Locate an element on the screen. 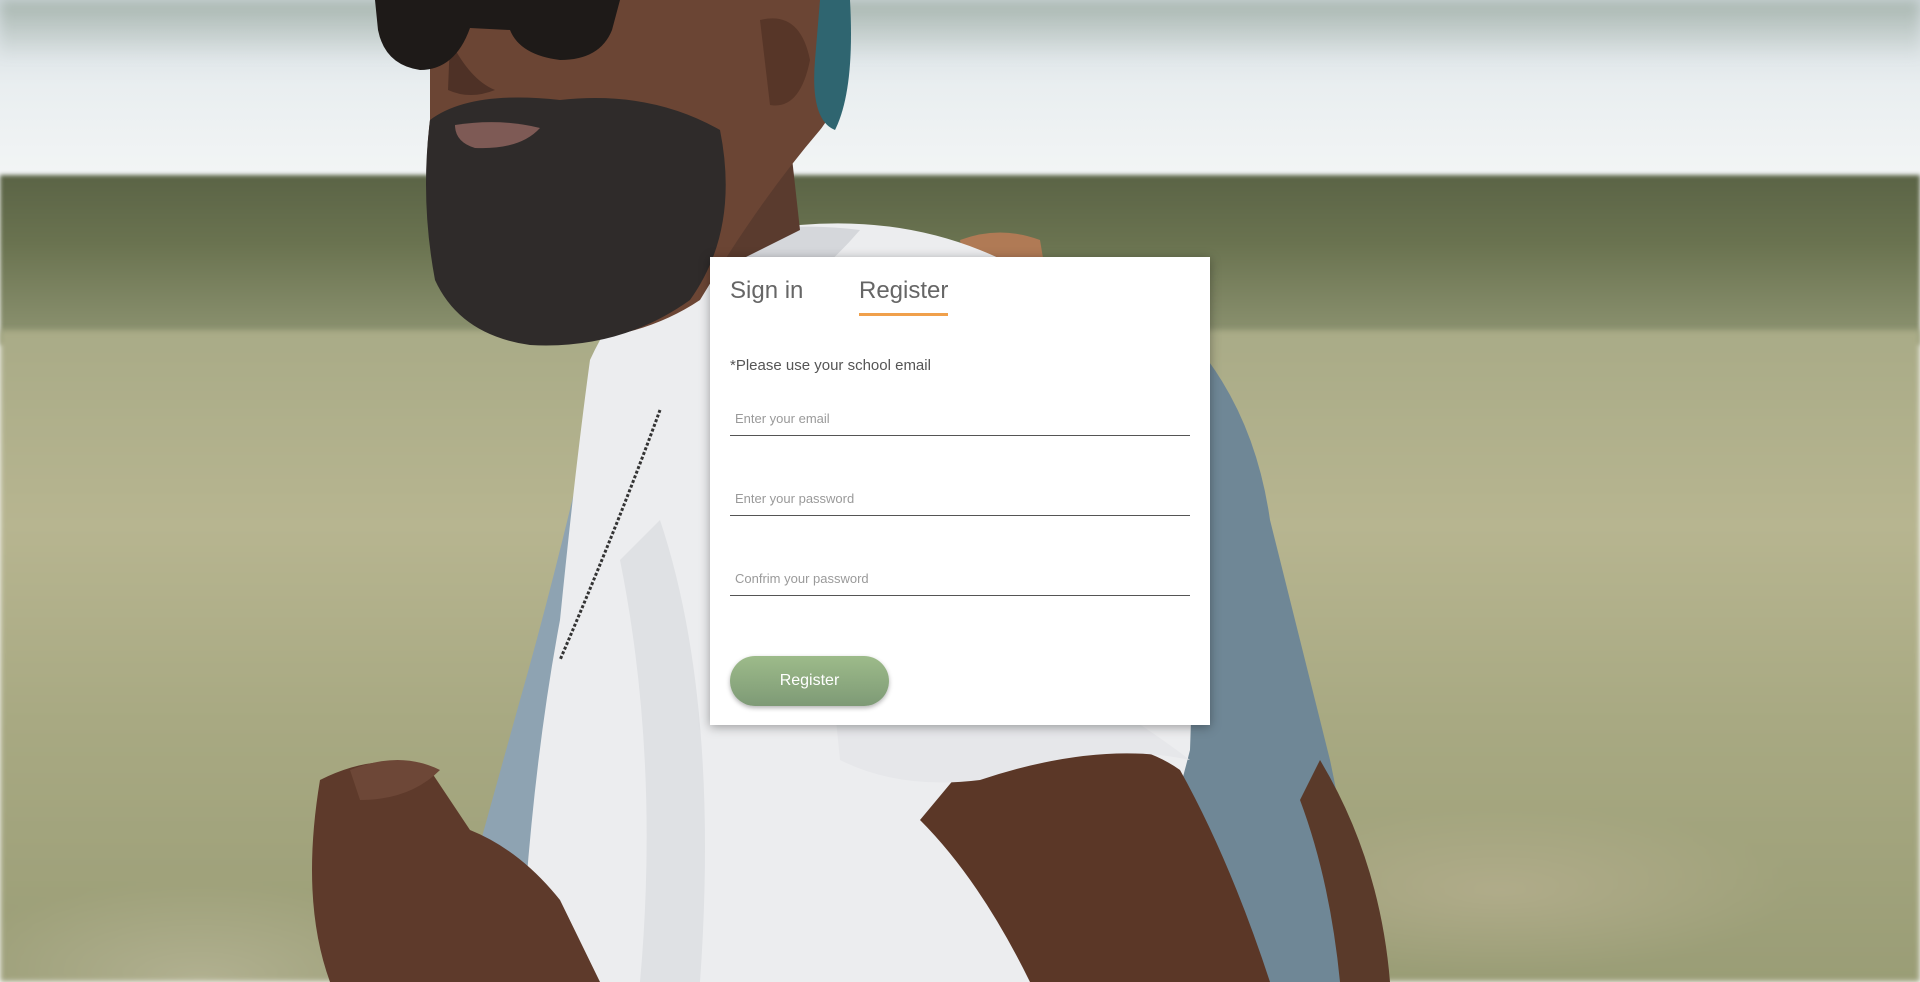  school-email-note: *Please use your school email is located at coordinates (830, 365).